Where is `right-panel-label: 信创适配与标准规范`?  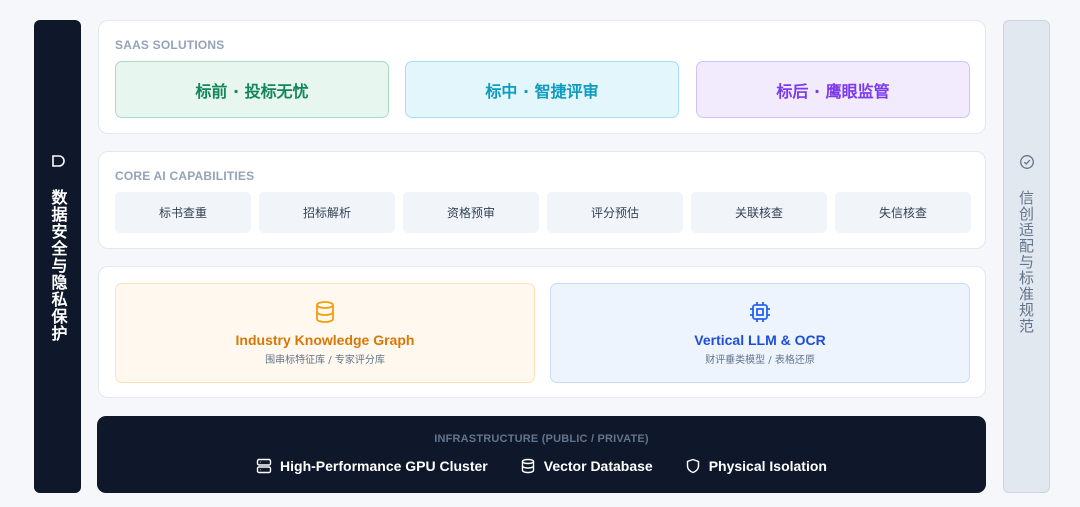
right-panel-label: 信创适配与标准规范 is located at coordinates (1026, 262).